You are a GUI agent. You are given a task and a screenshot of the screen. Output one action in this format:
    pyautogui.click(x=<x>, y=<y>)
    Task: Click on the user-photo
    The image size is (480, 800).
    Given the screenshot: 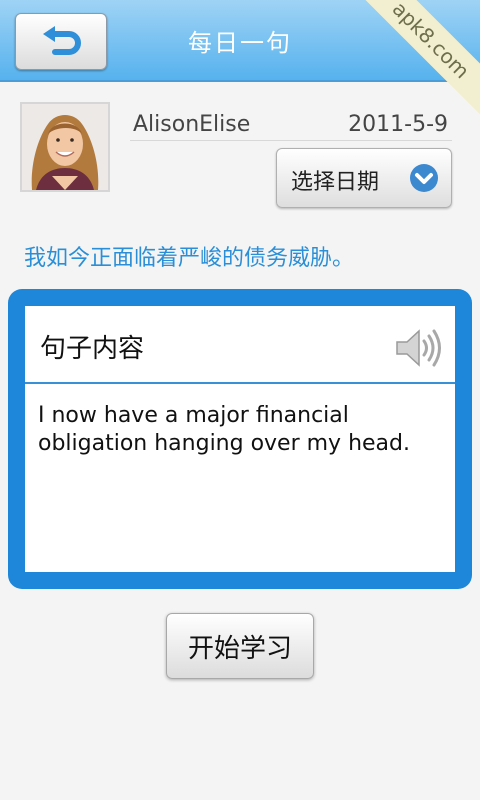 What is the action you would take?
    pyautogui.click(x=65, y=147)
    